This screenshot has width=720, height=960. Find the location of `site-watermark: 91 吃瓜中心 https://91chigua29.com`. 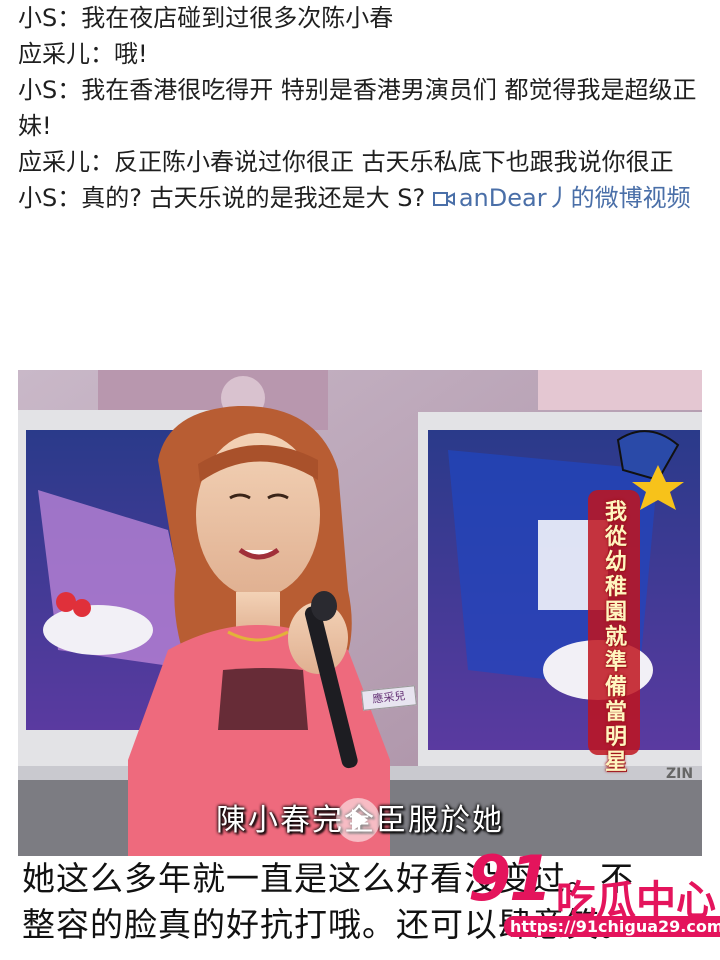

site-watermark: 91 吃瓜中心 https://91chigua29.com is located at coordinates (594, 897).